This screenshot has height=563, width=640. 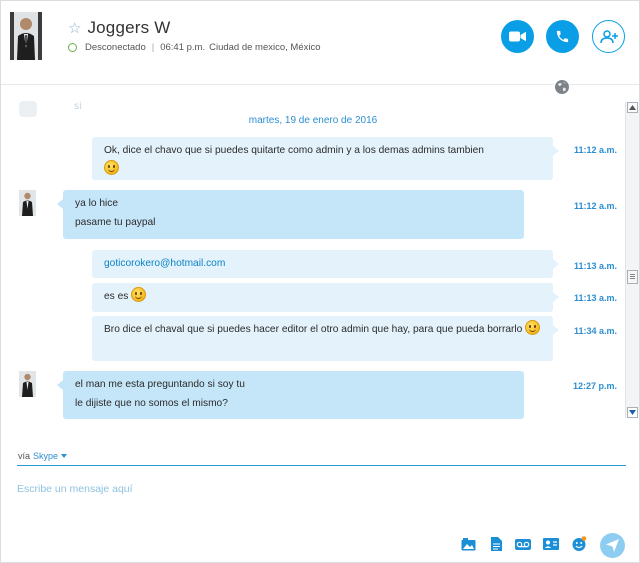 I want to click on send-button, so click(x=612, y=545).